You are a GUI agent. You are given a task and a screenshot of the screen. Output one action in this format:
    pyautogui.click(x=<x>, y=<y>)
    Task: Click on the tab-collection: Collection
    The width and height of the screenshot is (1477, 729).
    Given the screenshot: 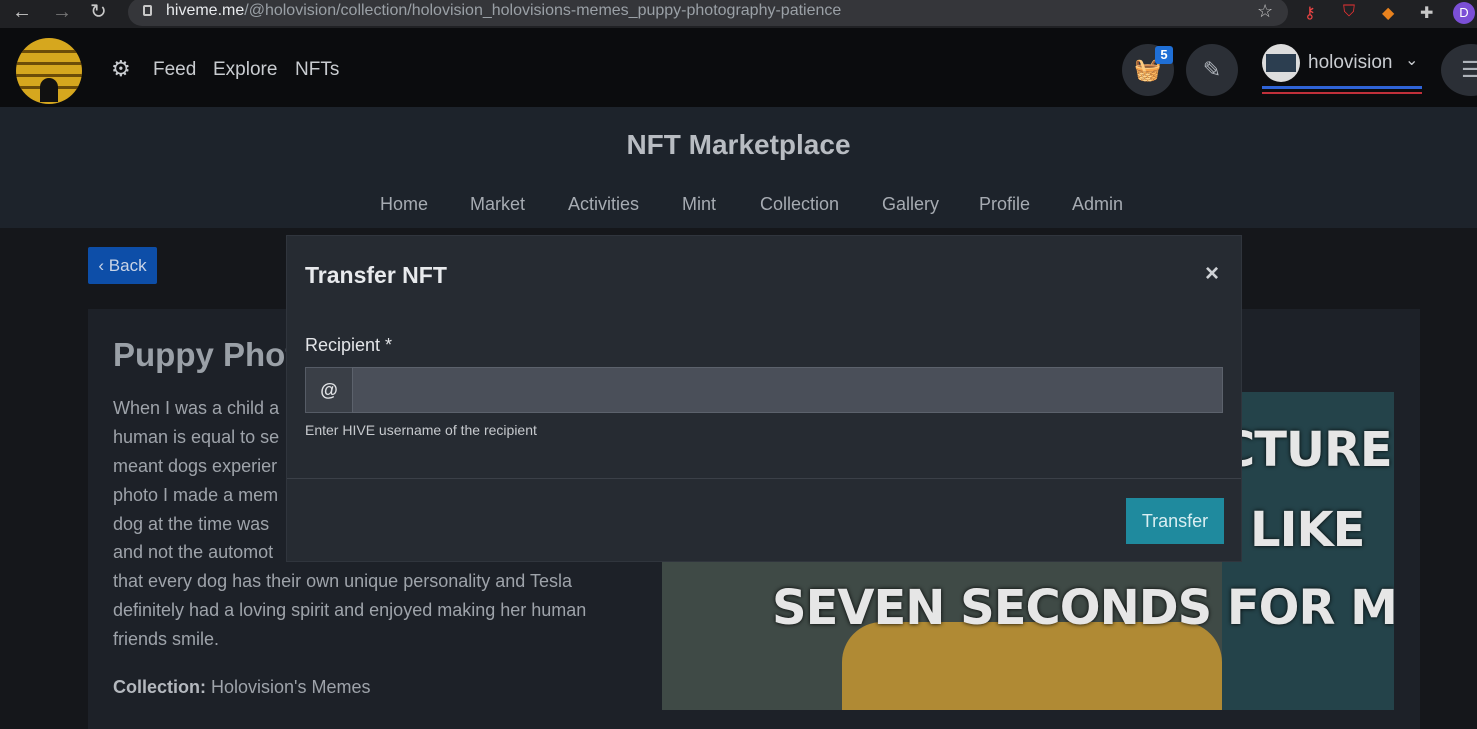 What is the action you would take?
    pyautogui.click(x=799, y=204)
    